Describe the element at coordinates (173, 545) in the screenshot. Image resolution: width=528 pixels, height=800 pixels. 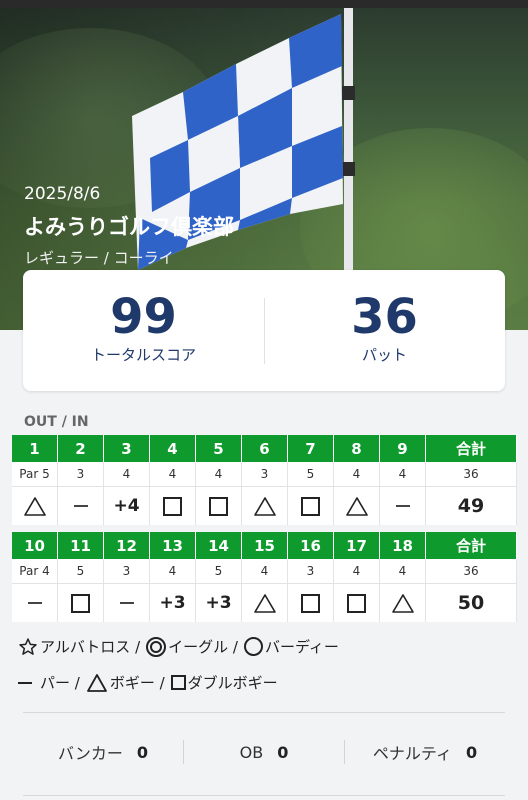
I see `hole-number: 13` at that location.